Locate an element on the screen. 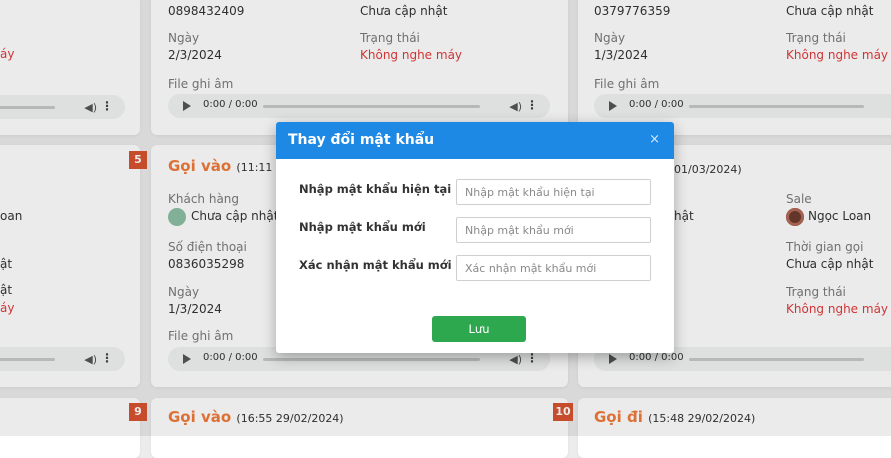 The height and width of the screenshot is (458, 891). new-password-input is located at coordinates (553, 230).